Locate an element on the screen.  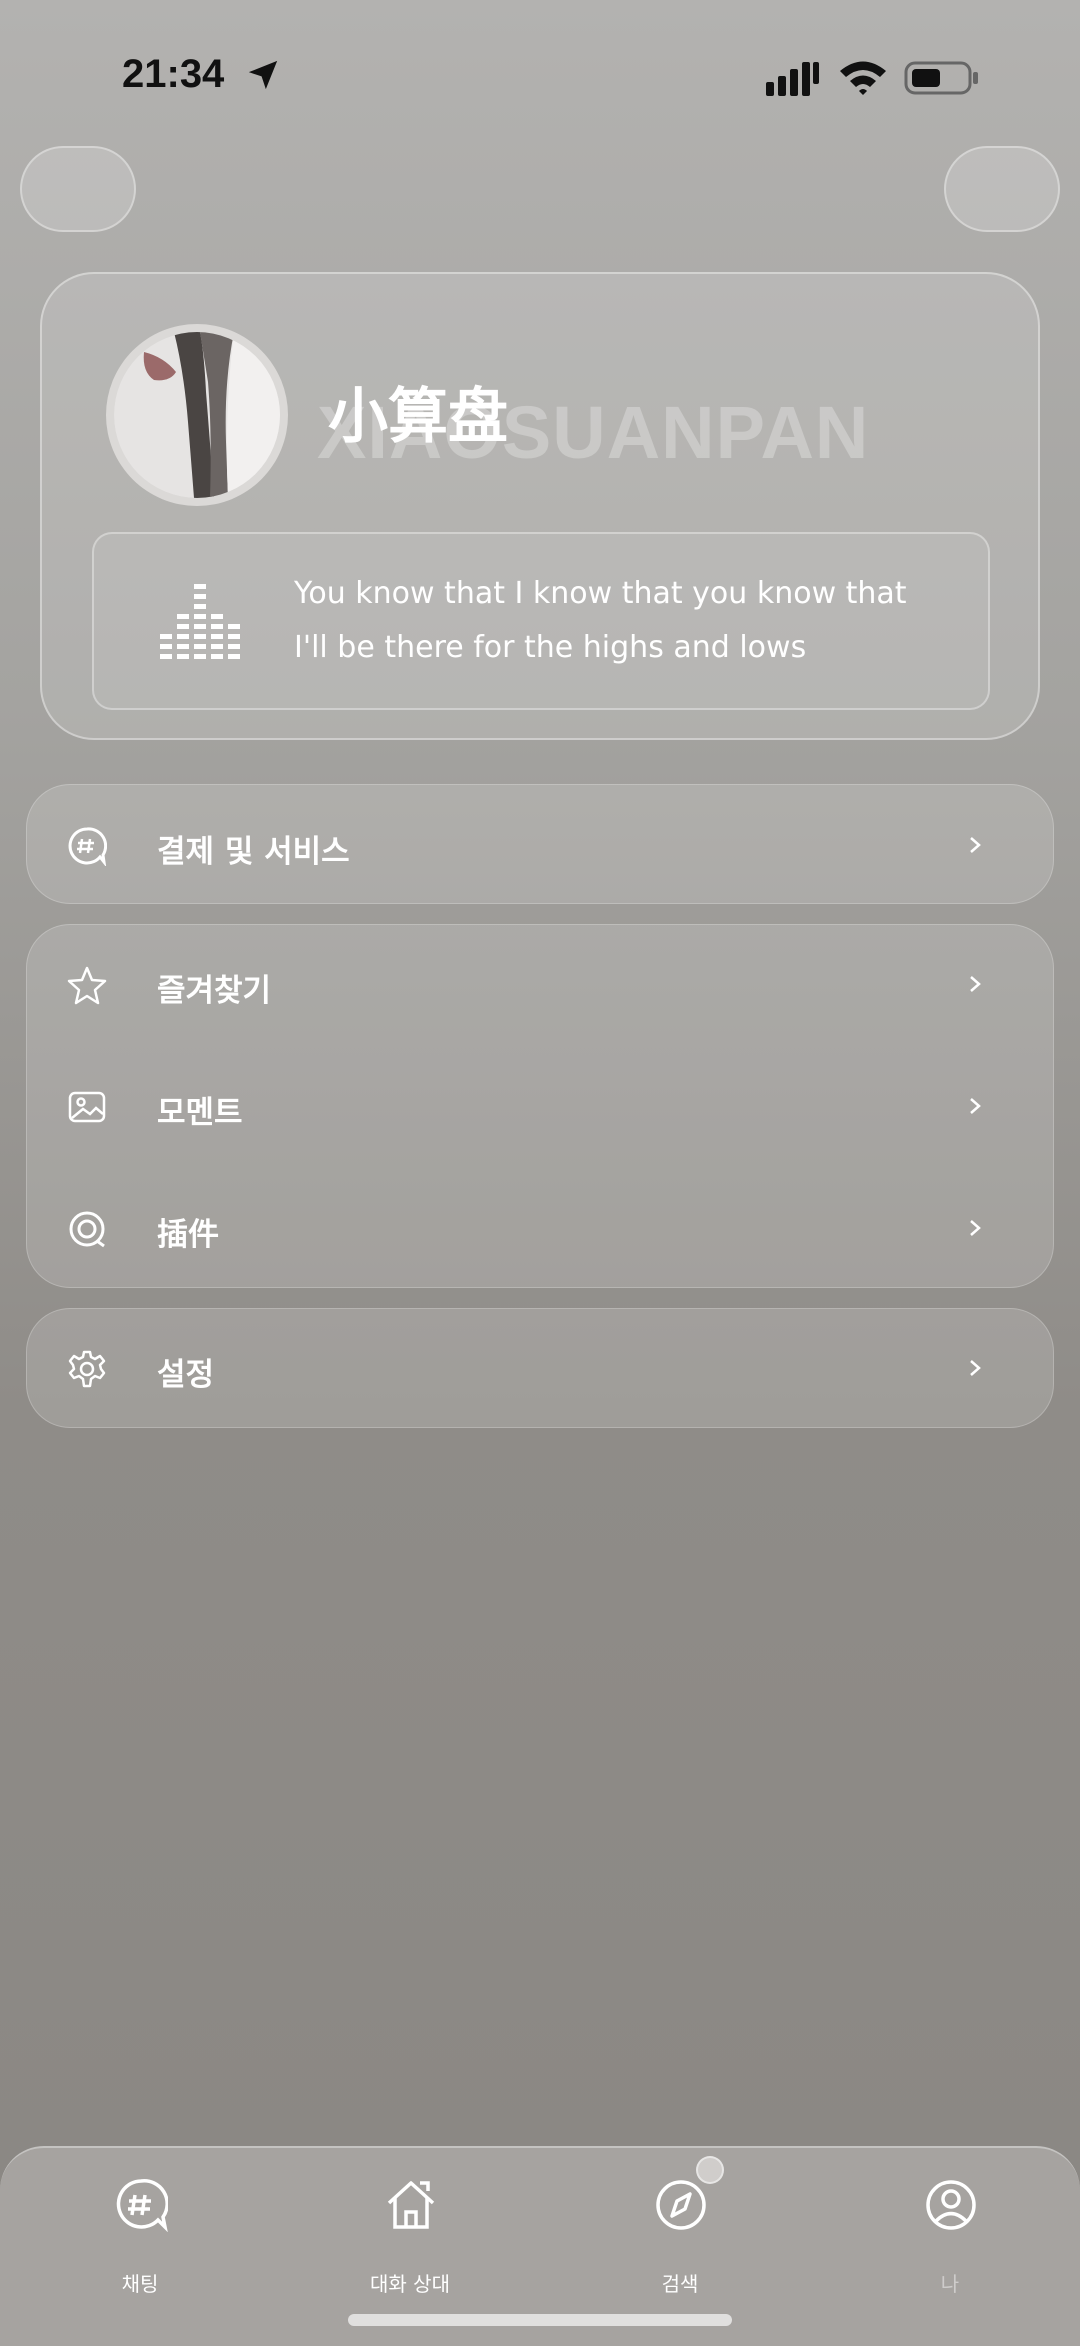
menu-group-payment: 결제 및 서비스 is located at coordinates (540, 844).